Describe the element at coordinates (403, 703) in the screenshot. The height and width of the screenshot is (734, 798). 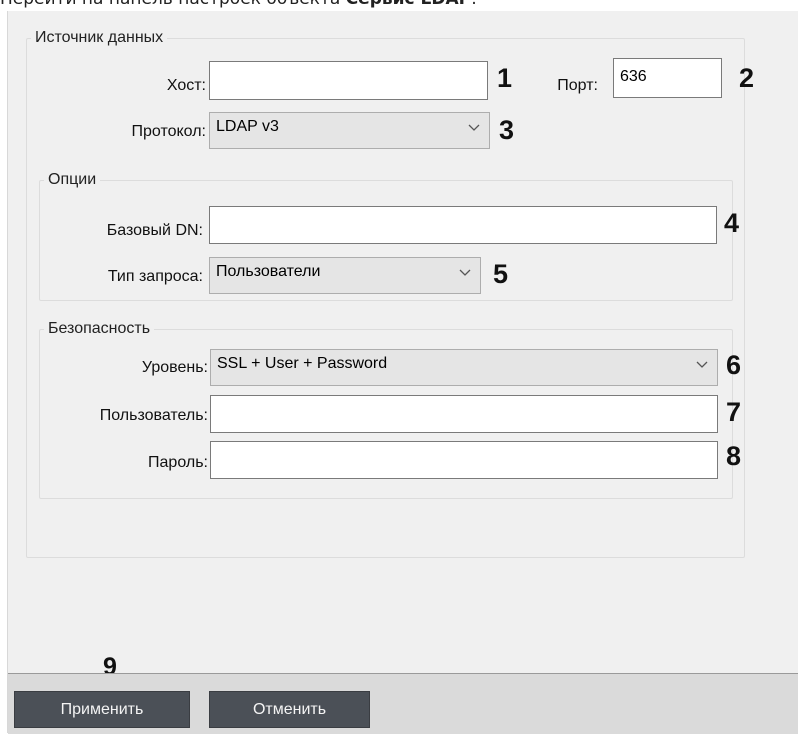
I see `bottom-toolbar: Применить Отменить` at that location.